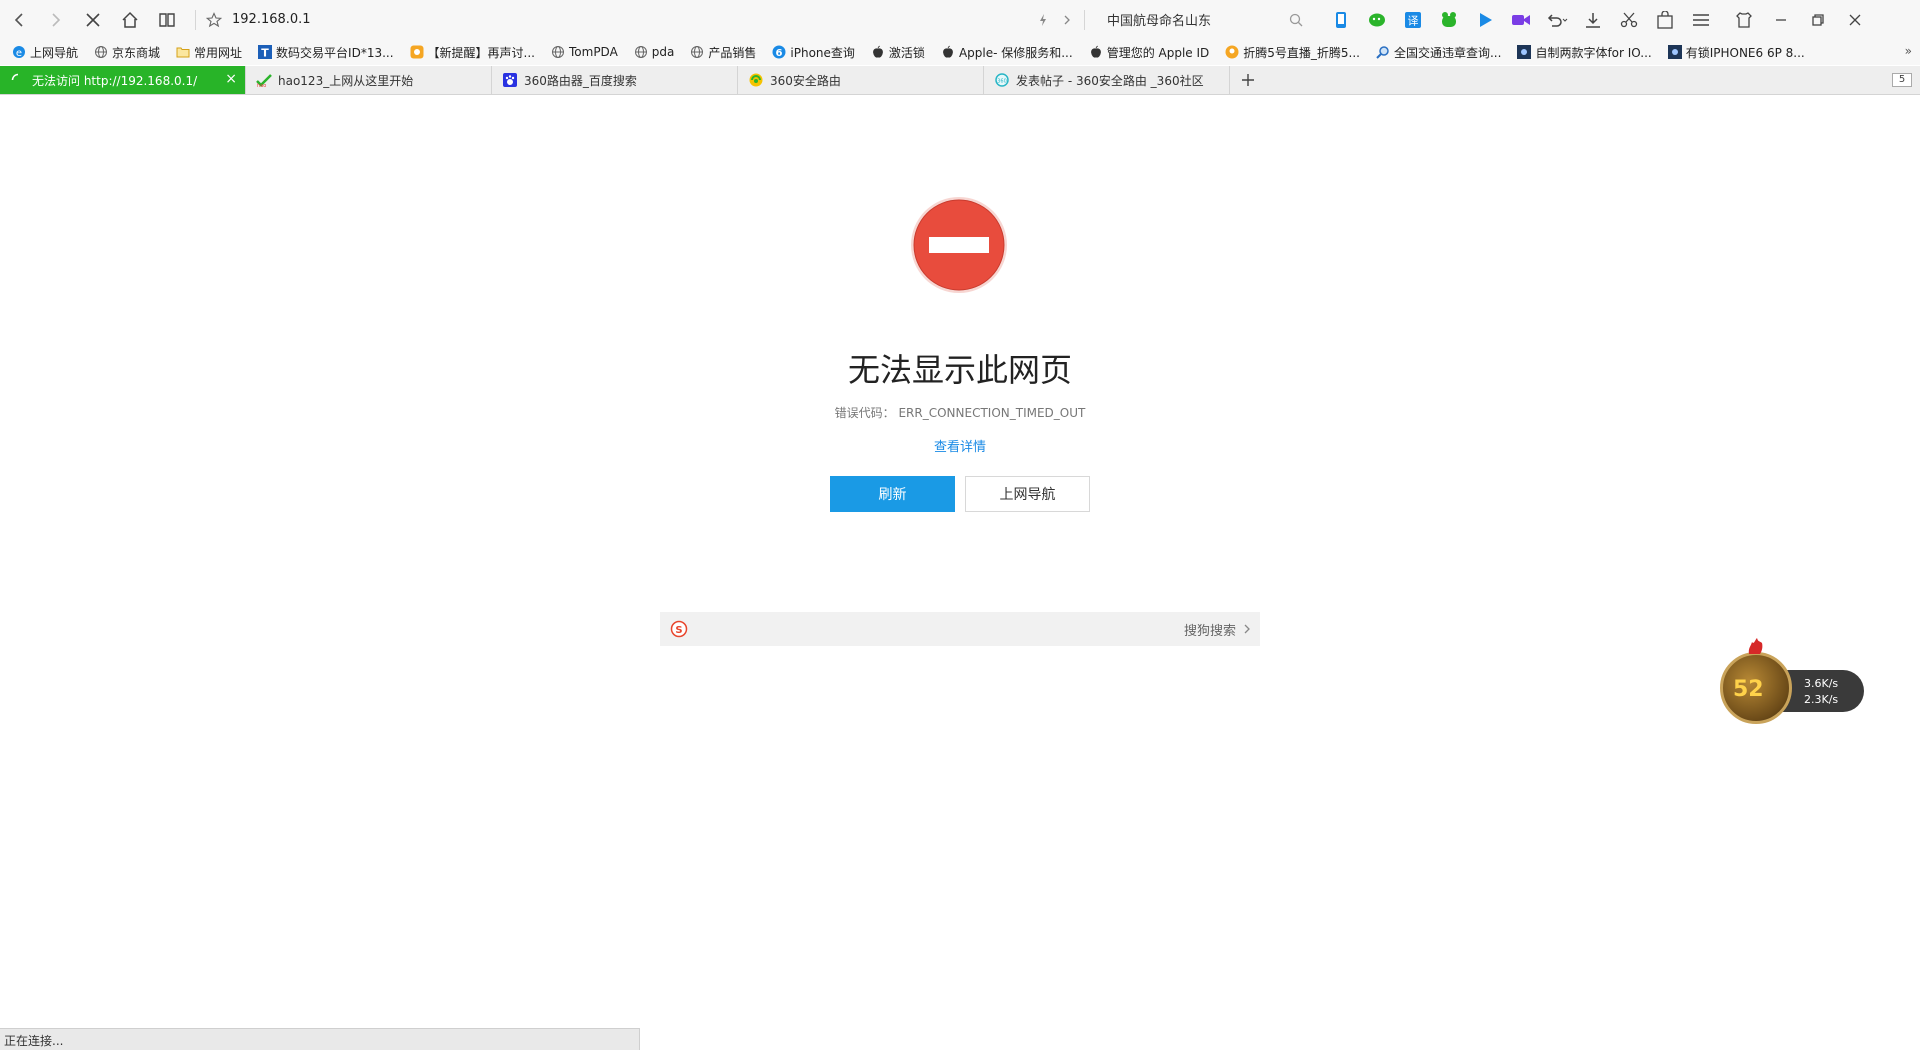  Describe the element at coordinates (231, 79) in the screenshot. I see `tab-close-icon: ×` at that location.